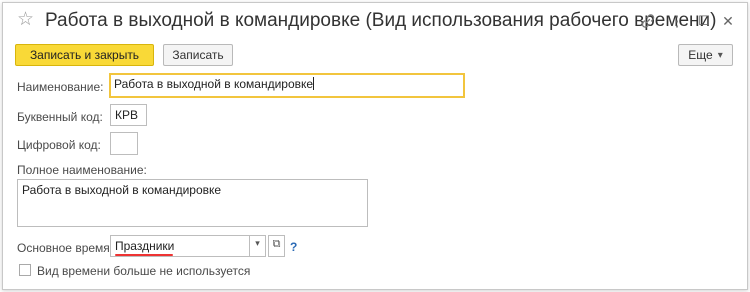 The height and width of the screenshot is (292, 750). I want to click on save-button: Записать, so click(198, 55).